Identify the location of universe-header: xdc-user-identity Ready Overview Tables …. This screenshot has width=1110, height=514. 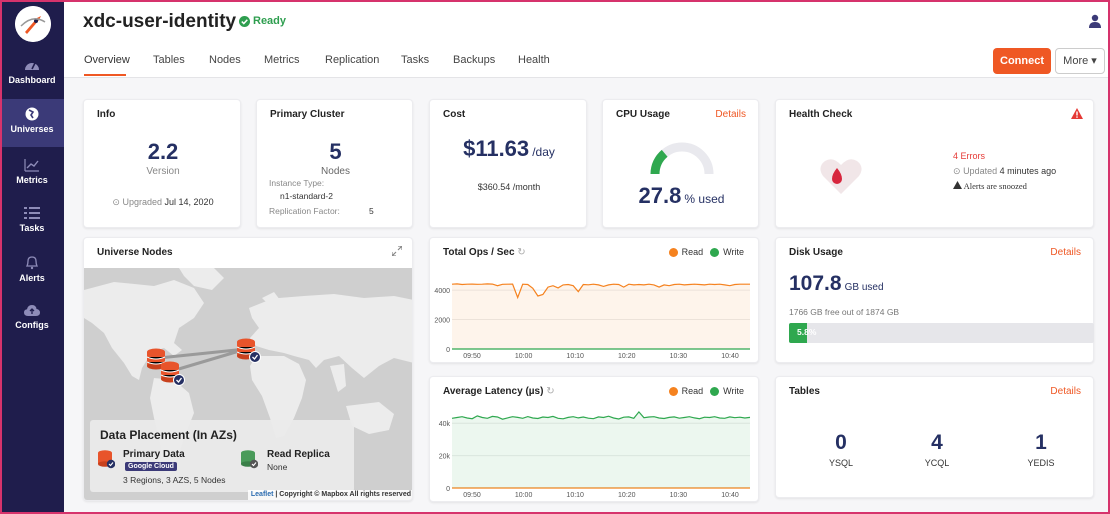
(587, 39).